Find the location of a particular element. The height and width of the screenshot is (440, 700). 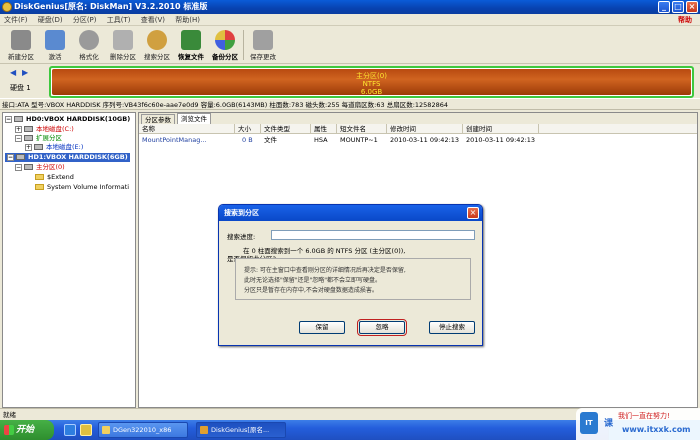

file-attr: HSA is located at coordinates (321, 140).